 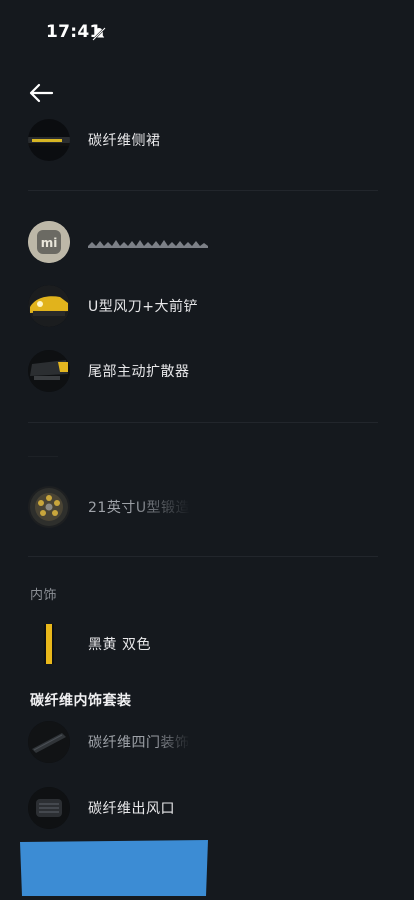 I want to click on item-label: 21英寸U型锻造, so click(x=139, y=505).